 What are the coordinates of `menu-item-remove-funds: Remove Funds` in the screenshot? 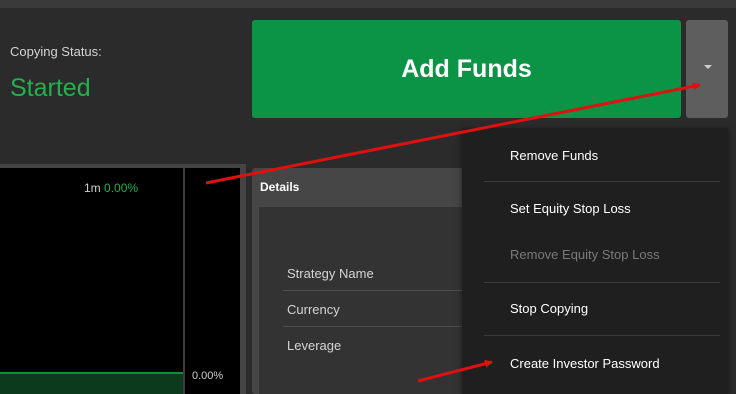 It's located at (595, 156).